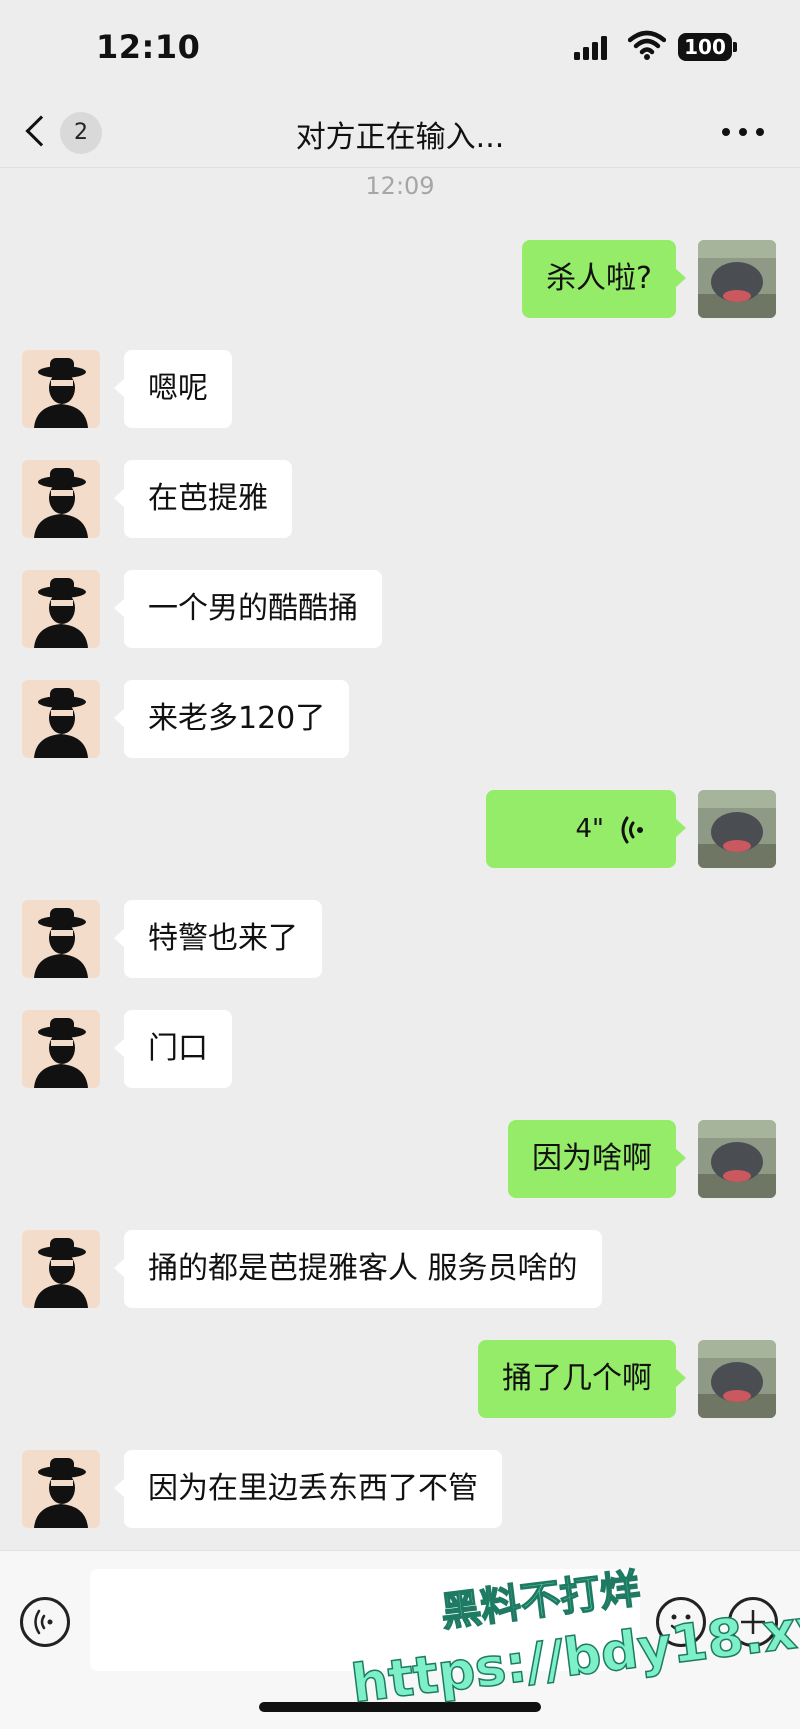  I want to click on message-bubble: 捅了几个啊, so click(582, 1379).